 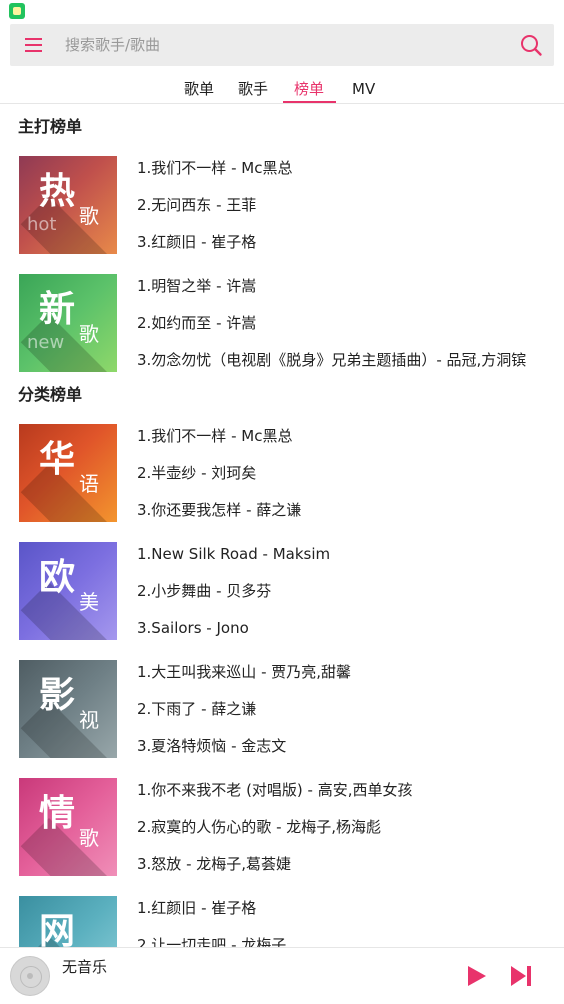 What do you see at coordinates (196, 323) in the screenshot?
I see `song-item: 2.如约而至 - 许嵩` at bounding box center [196, 323].